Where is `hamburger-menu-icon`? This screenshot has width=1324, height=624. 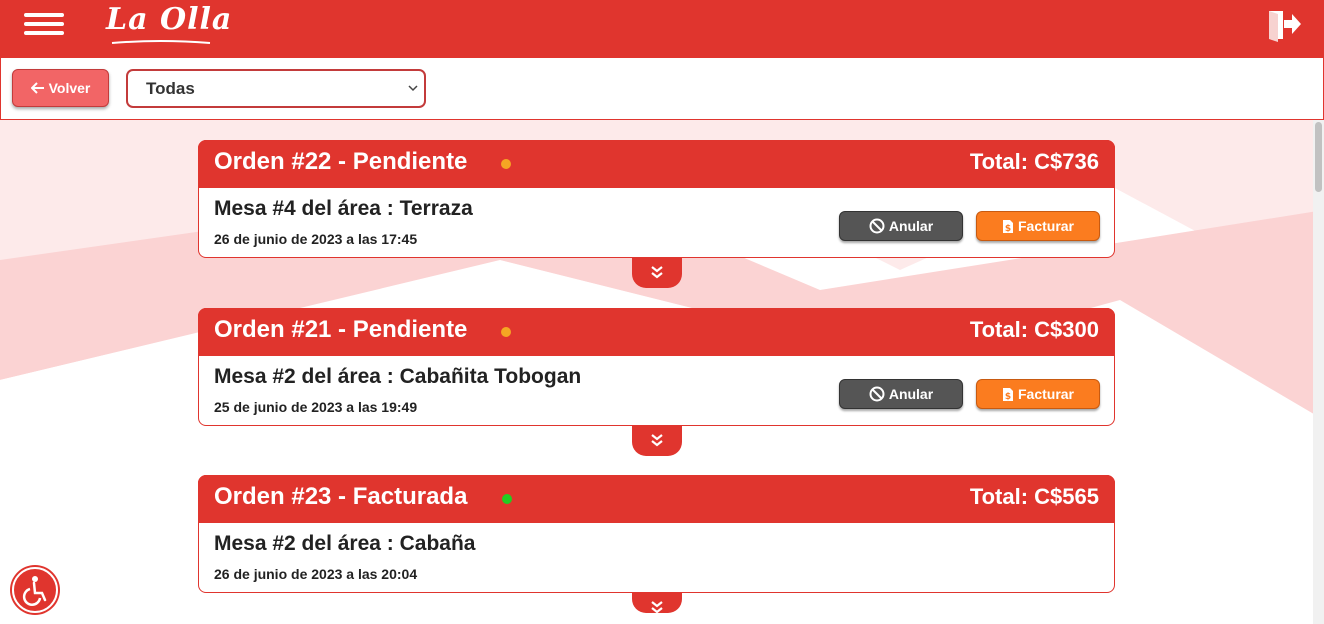
hamburger-menu-icon is located at coordinates (44, 25).